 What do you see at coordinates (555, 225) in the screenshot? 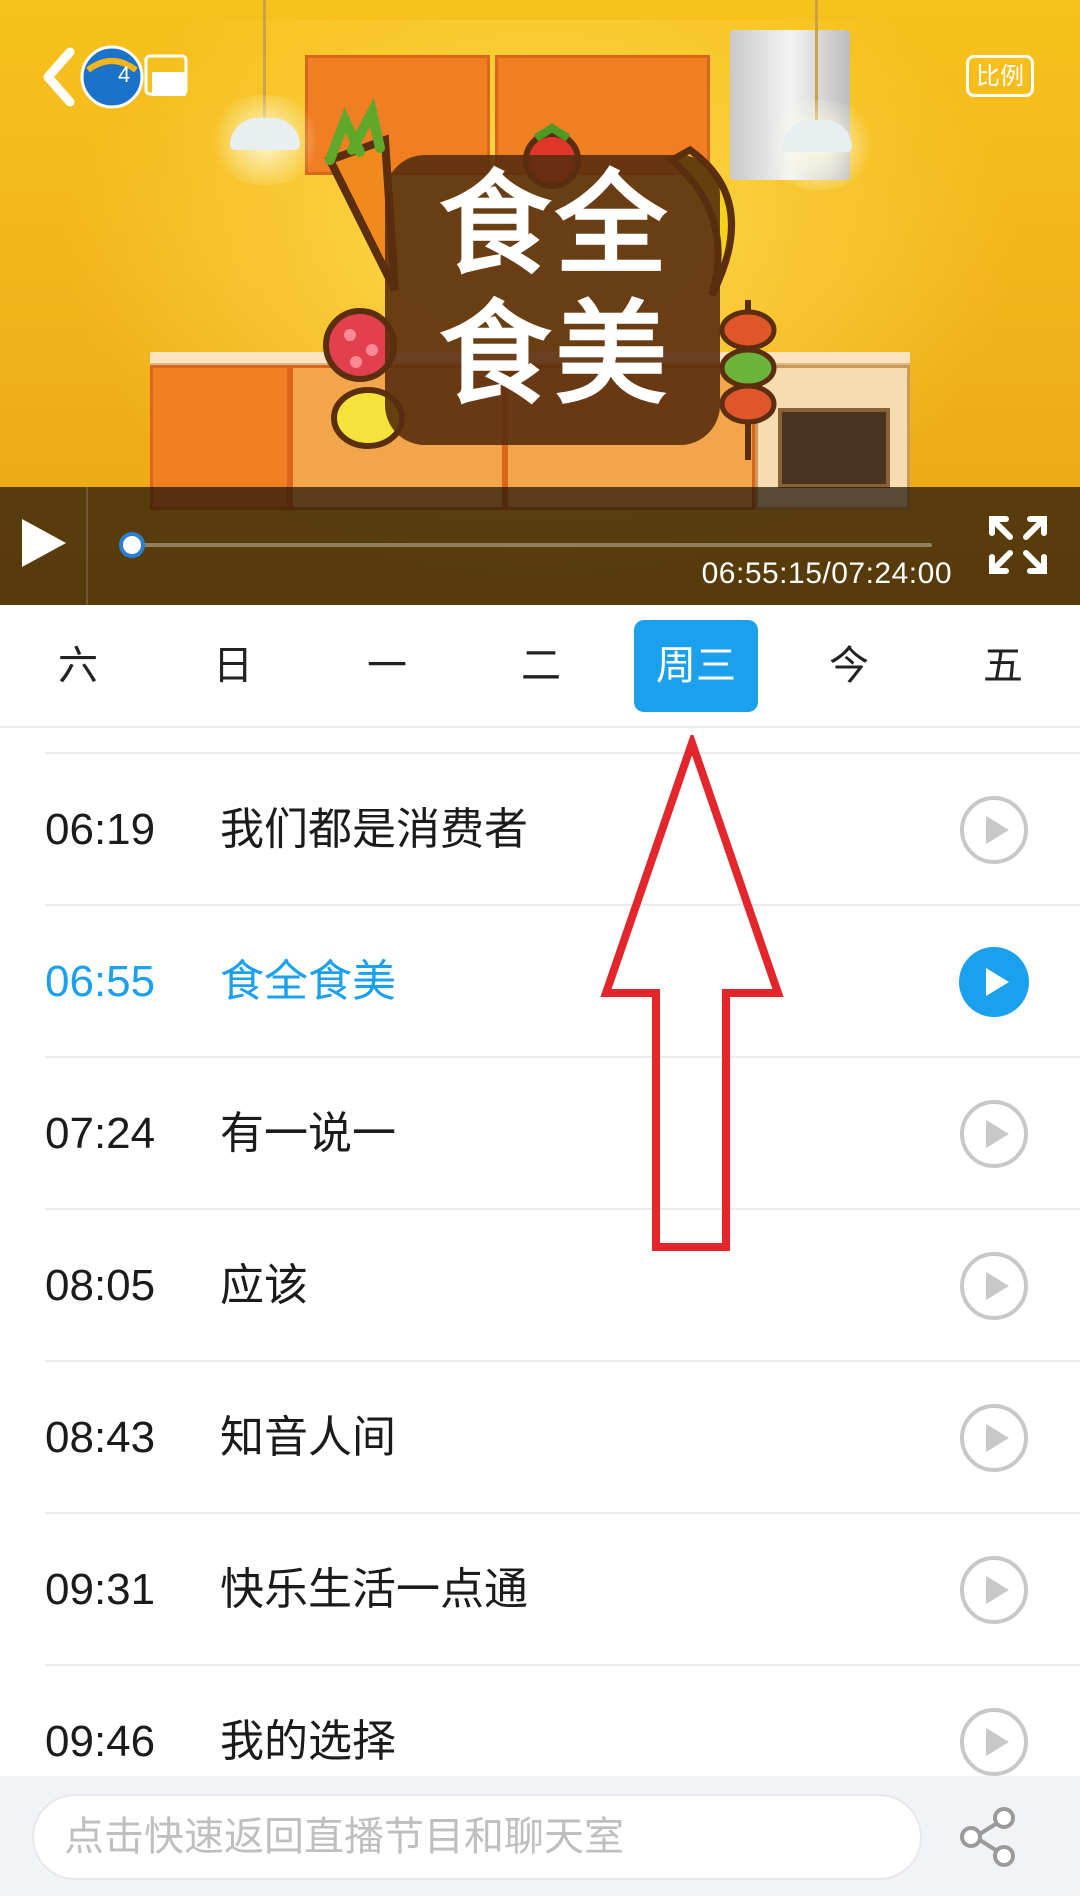
I see `show-logo-line1: 食全` at bounding box center [555, 225].